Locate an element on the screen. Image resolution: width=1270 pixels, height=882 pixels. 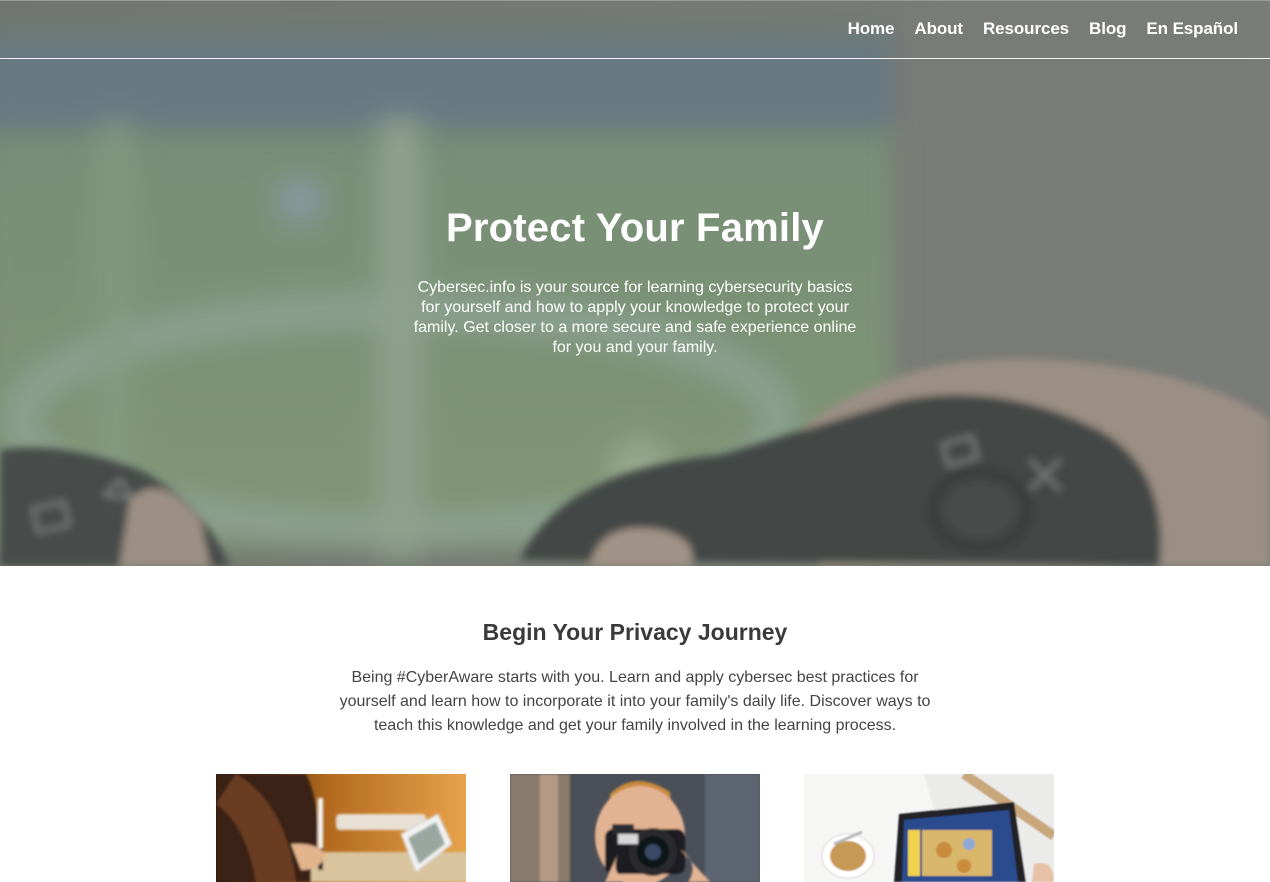
tablet-tea-photo is located at coordinates (929, 828).